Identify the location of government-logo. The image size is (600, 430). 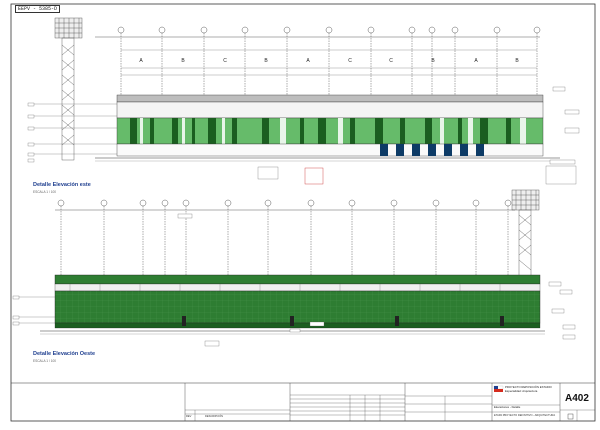
(498, 388).